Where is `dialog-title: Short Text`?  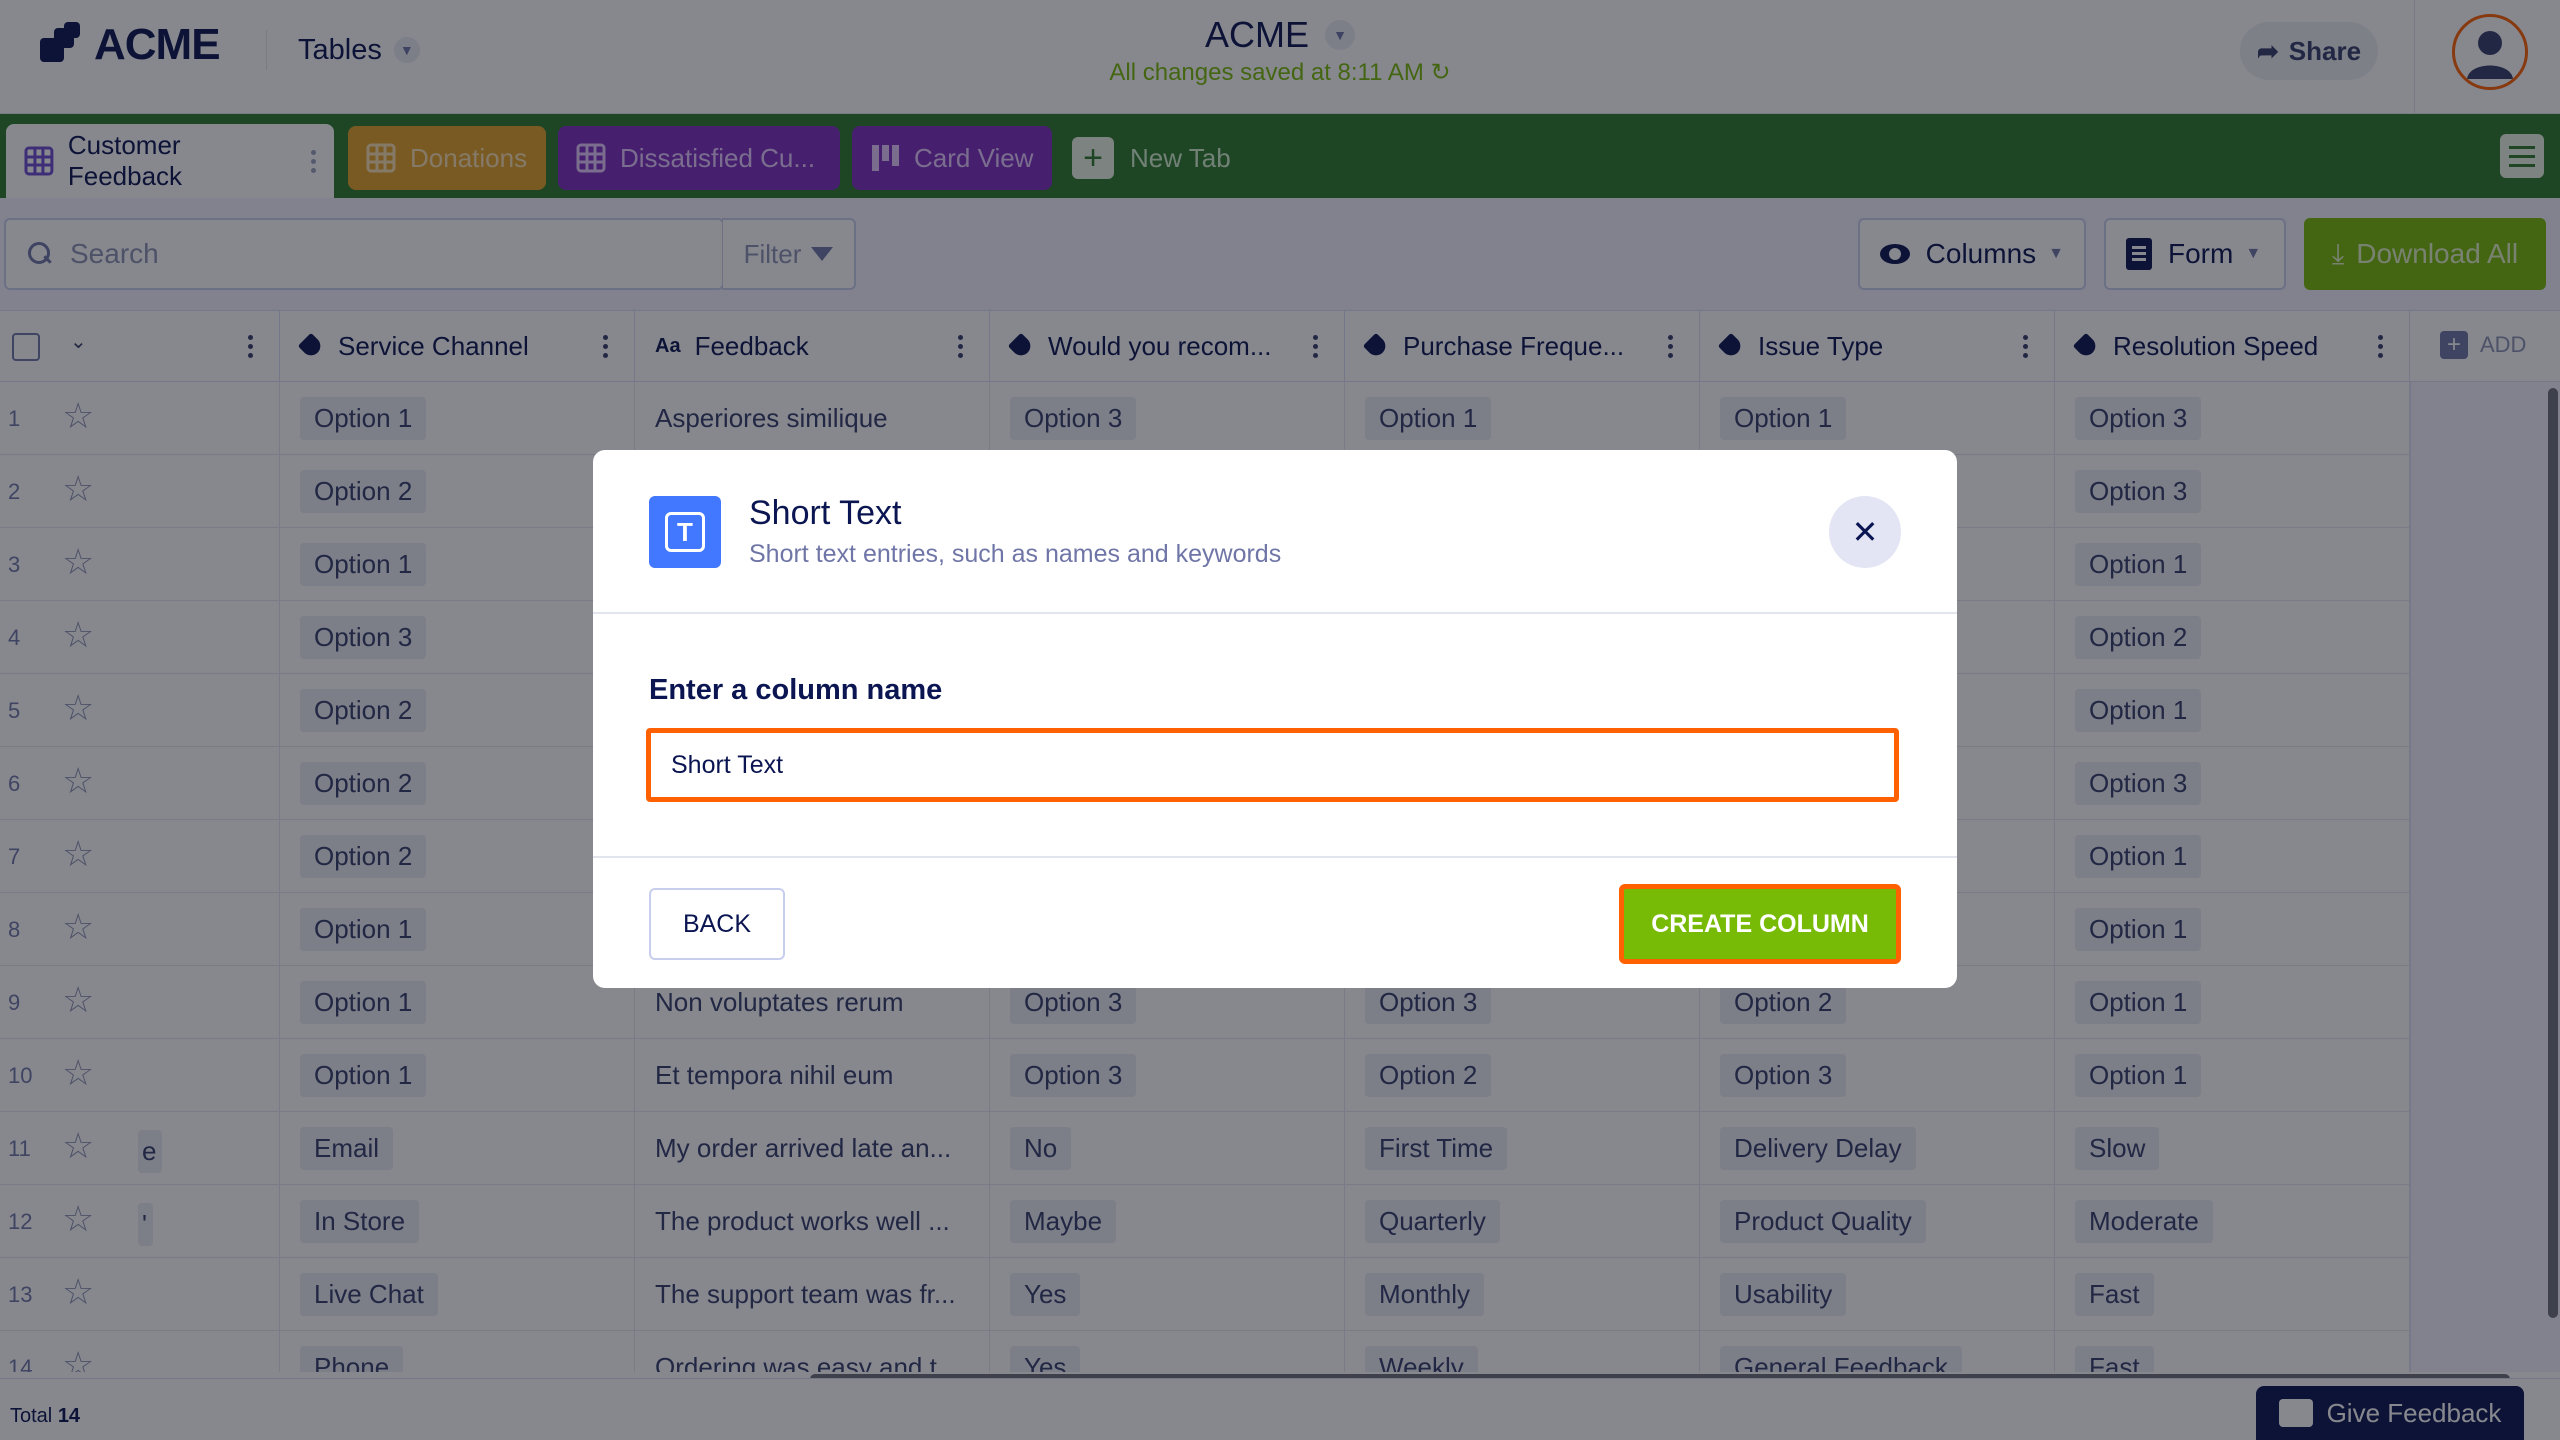 dialog-title: Short Text is located at coordinates (825, 513).